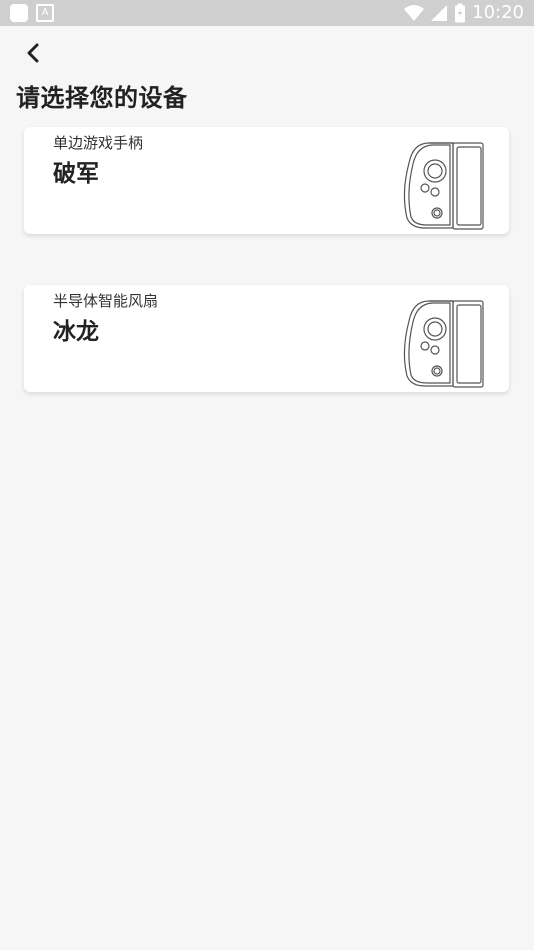  What do you see at coordinates (32, 13) in the screenshot?
I see `status-left-icons: A` at bounding box center [32, 13].